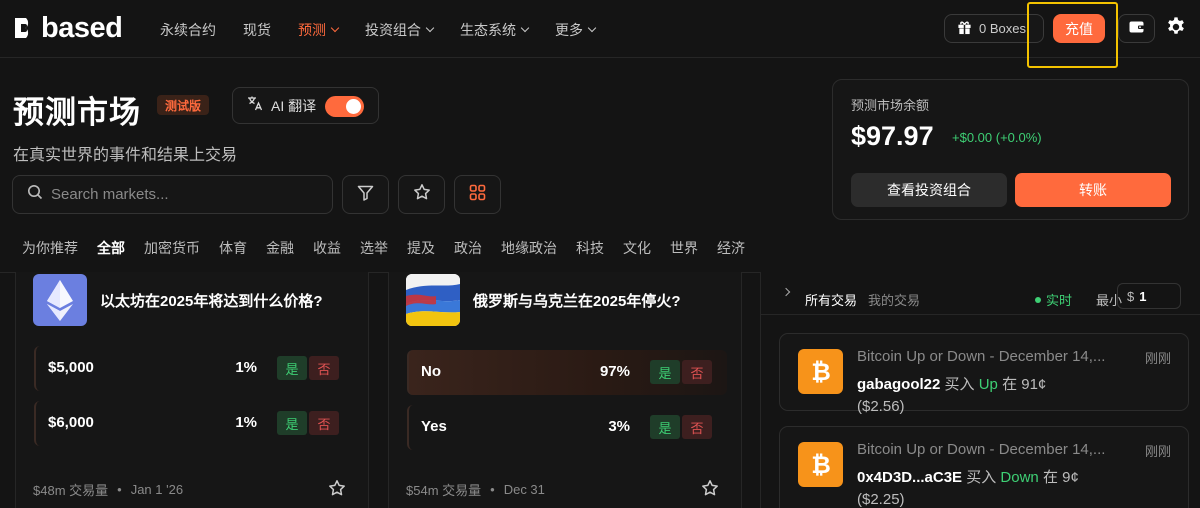  Describe the element at coordinates (590, 248) in the screenshot. I see `tab-tech: 科技` at that location.